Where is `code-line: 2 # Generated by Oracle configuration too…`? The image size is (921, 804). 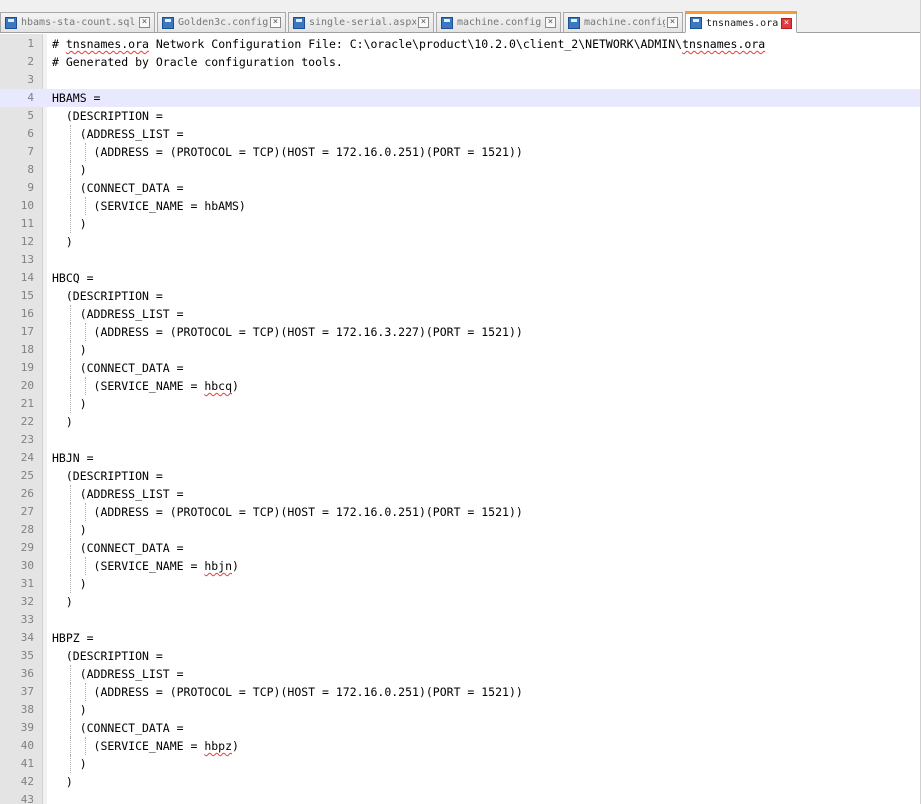
code-line: 2 # Generated by Oracle configuration too… is located at coordinates (460, 62).